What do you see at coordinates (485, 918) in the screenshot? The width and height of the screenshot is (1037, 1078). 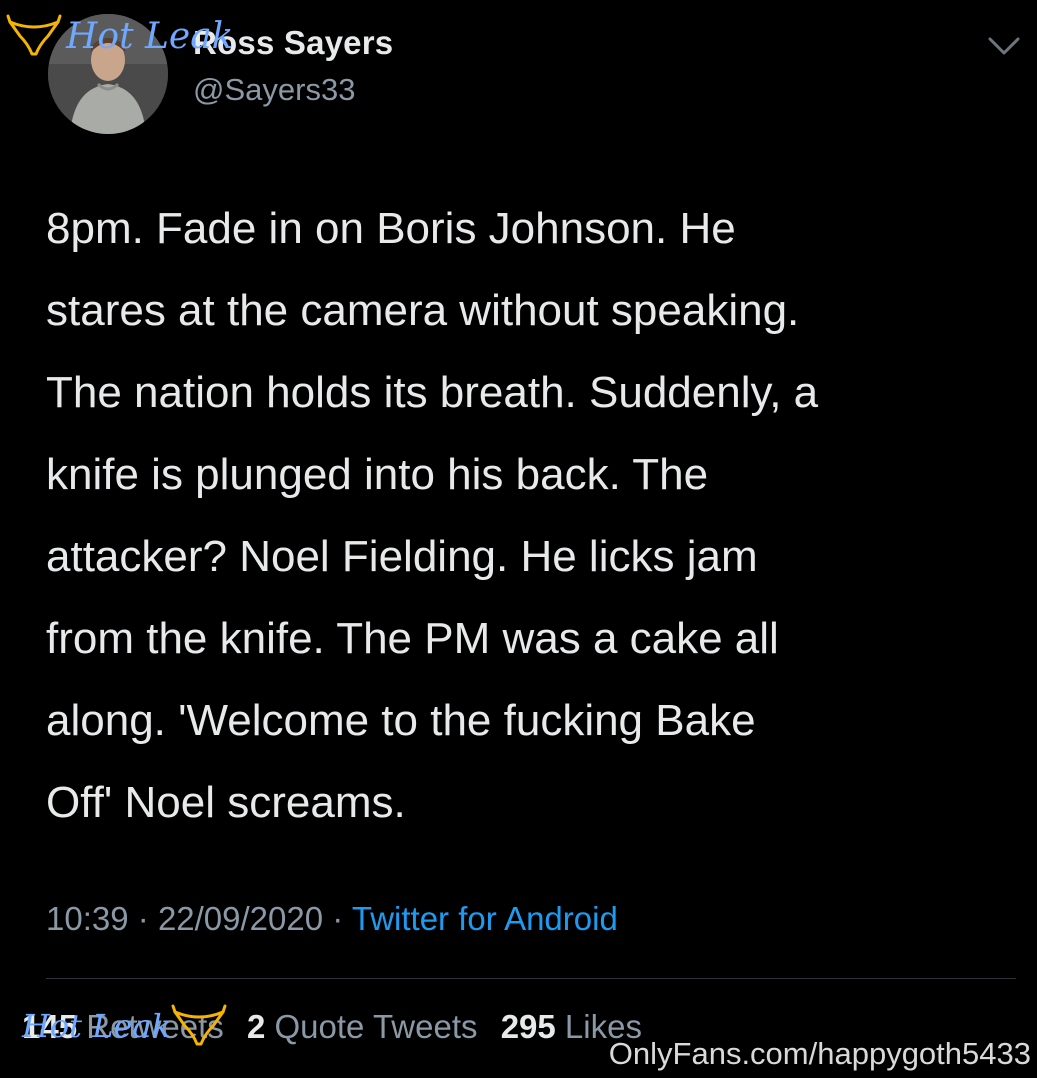 I see `tweet-source-link: Twitter for Android` at bounding box center [485, 918].